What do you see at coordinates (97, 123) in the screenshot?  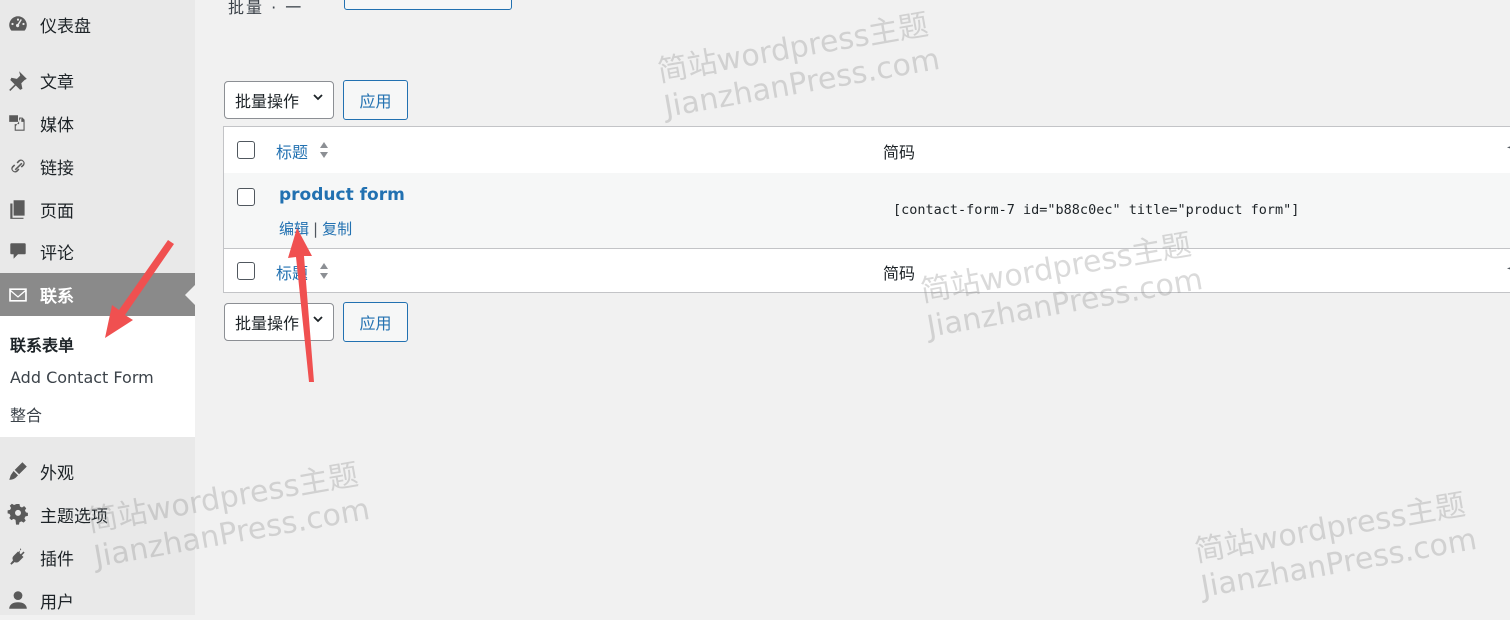 I see `menu-item-media: 媒体` at bounding box center [97, 123].